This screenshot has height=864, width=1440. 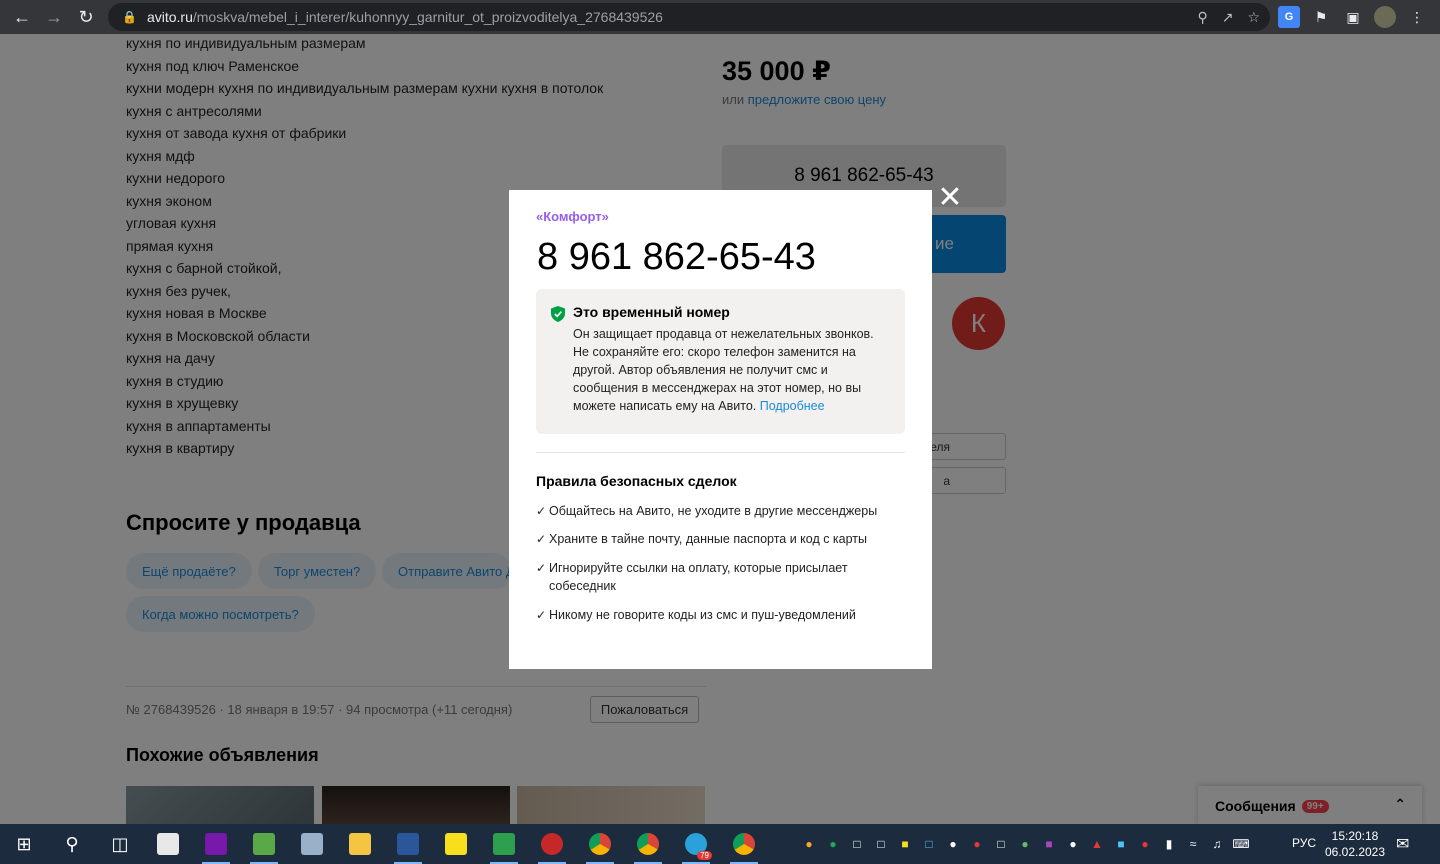 What do you see at coordinates (120, 844) in the screenshot?
I see `task-view-icon: ◫` at bounding box center [120, 844].